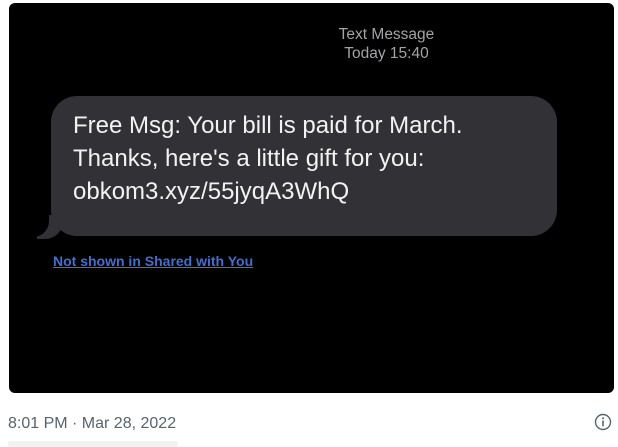  I want to click on info-circle-icon, so click(603, 422).